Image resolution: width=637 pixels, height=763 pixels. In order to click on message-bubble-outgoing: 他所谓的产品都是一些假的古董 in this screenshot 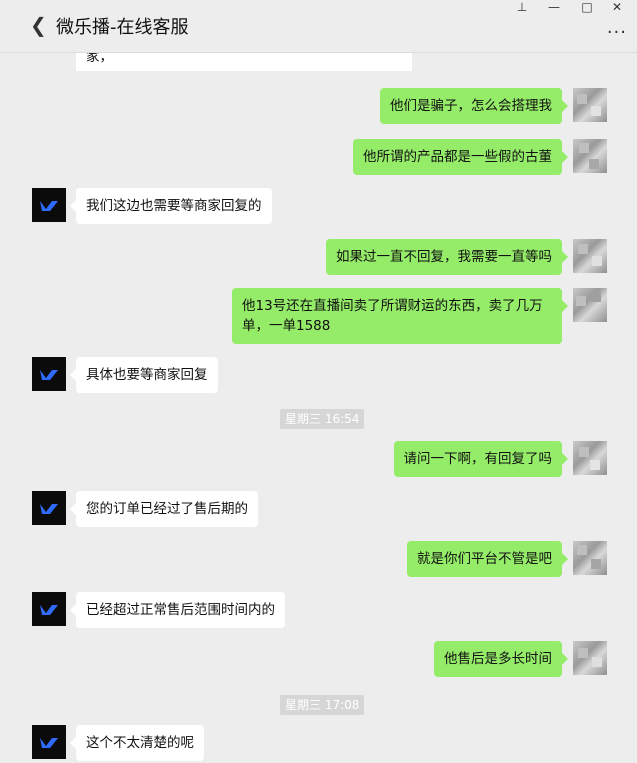, I will do `click(460, 157)`.